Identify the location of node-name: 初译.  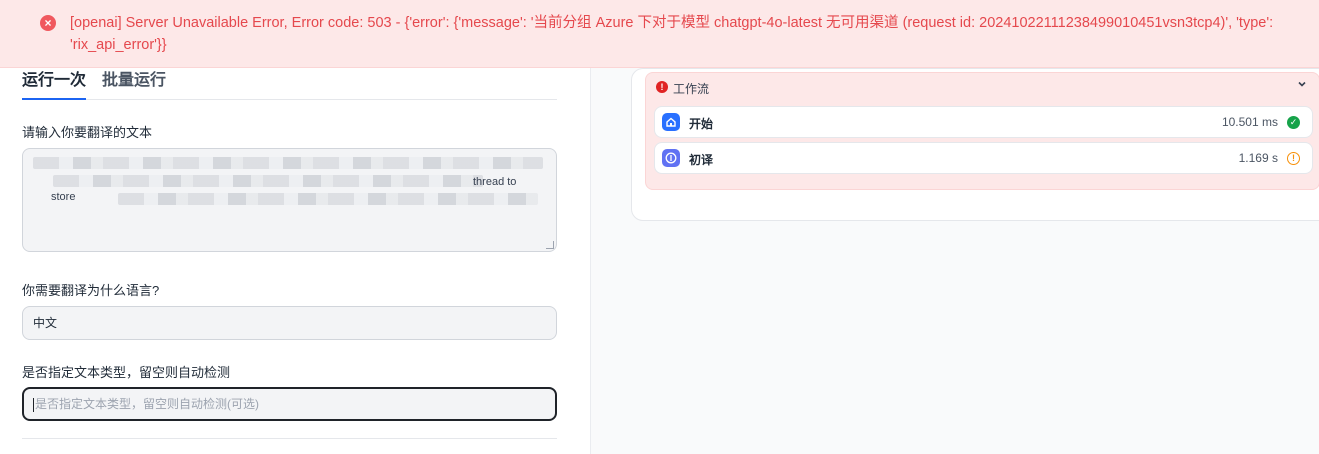
(701, 160).